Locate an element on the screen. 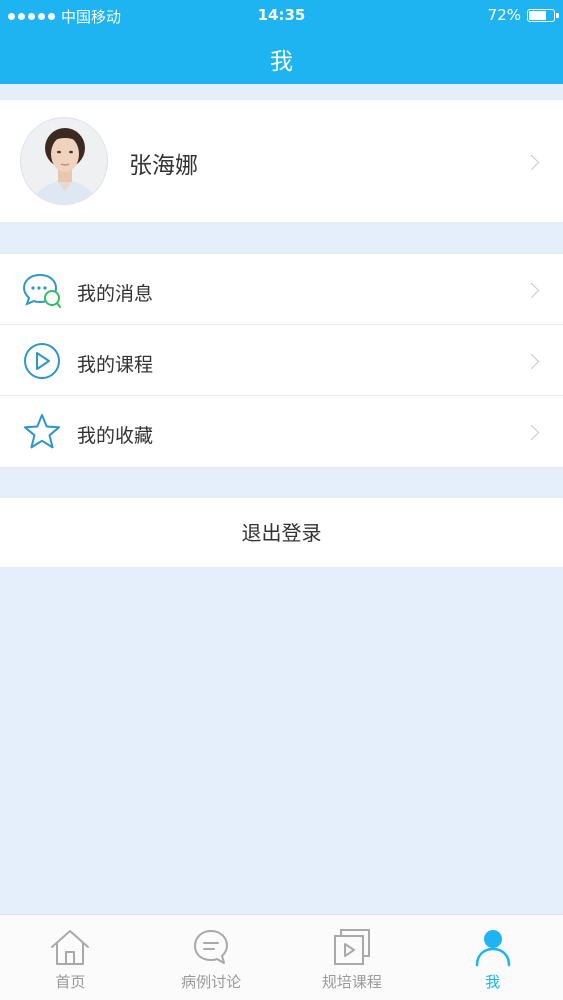  star-icon is located at coordinates (42, 431).